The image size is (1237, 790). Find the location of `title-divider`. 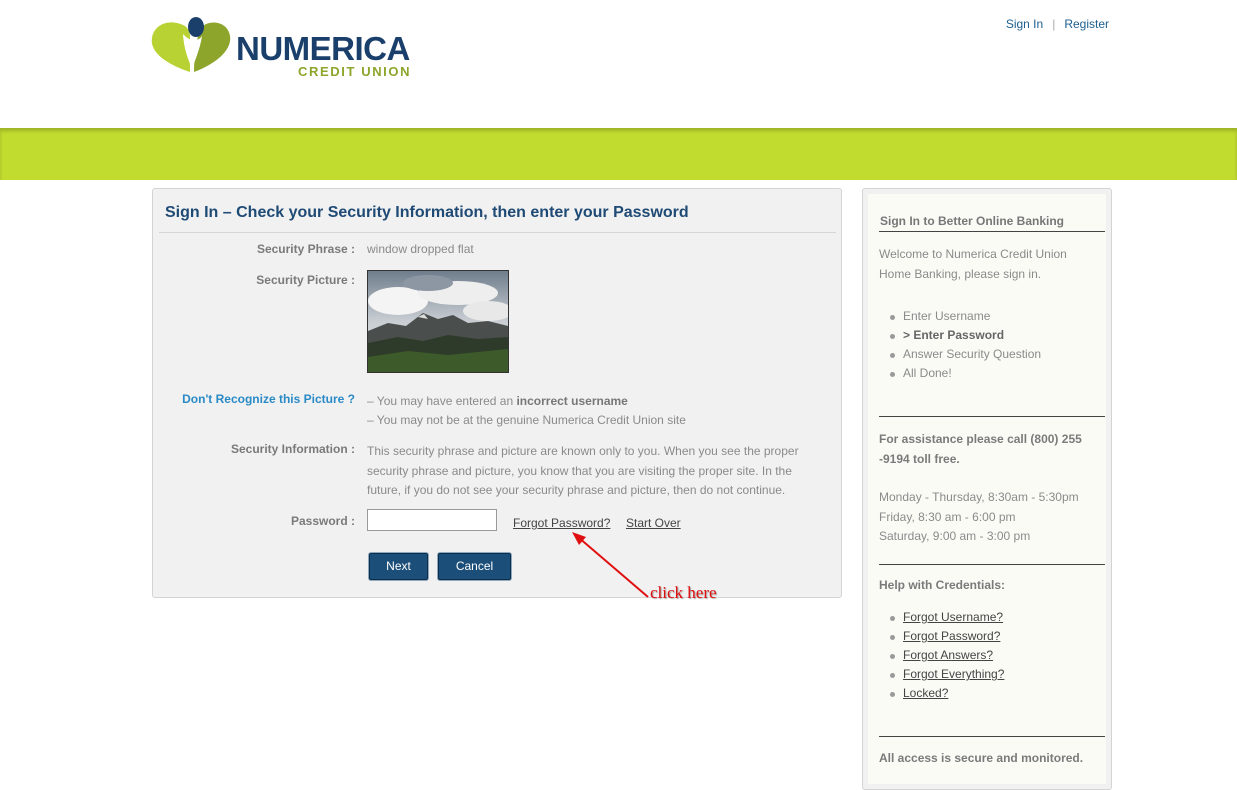

title-divider is located at coordinates (497, 232).